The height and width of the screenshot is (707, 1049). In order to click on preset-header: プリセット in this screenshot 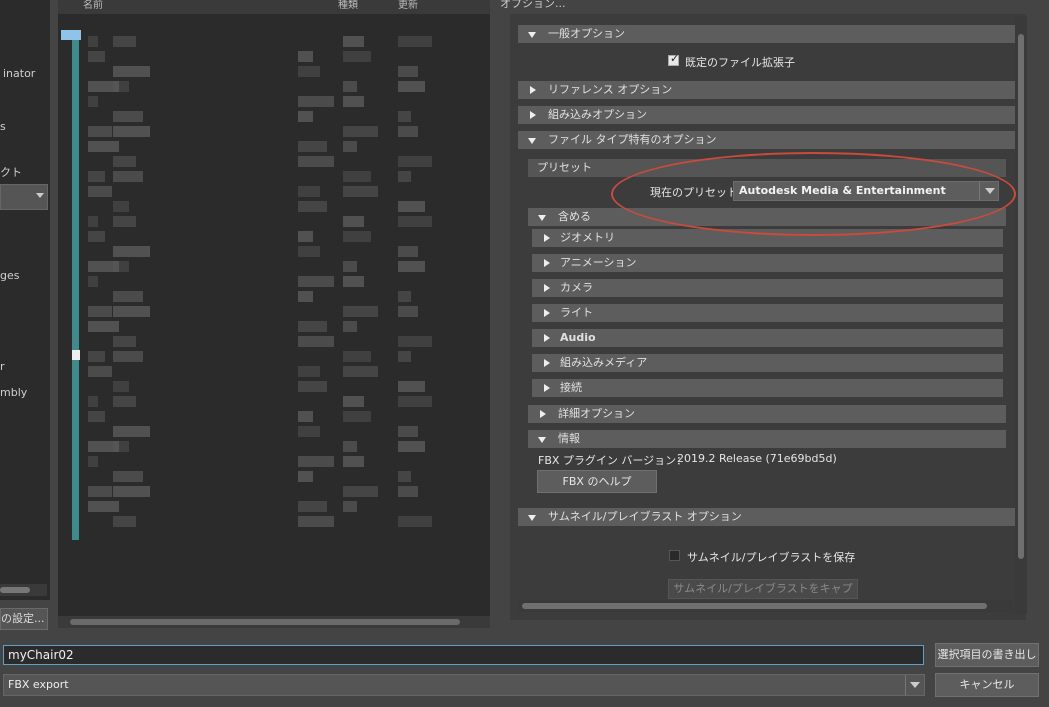, I will do `click(767, 168)`.